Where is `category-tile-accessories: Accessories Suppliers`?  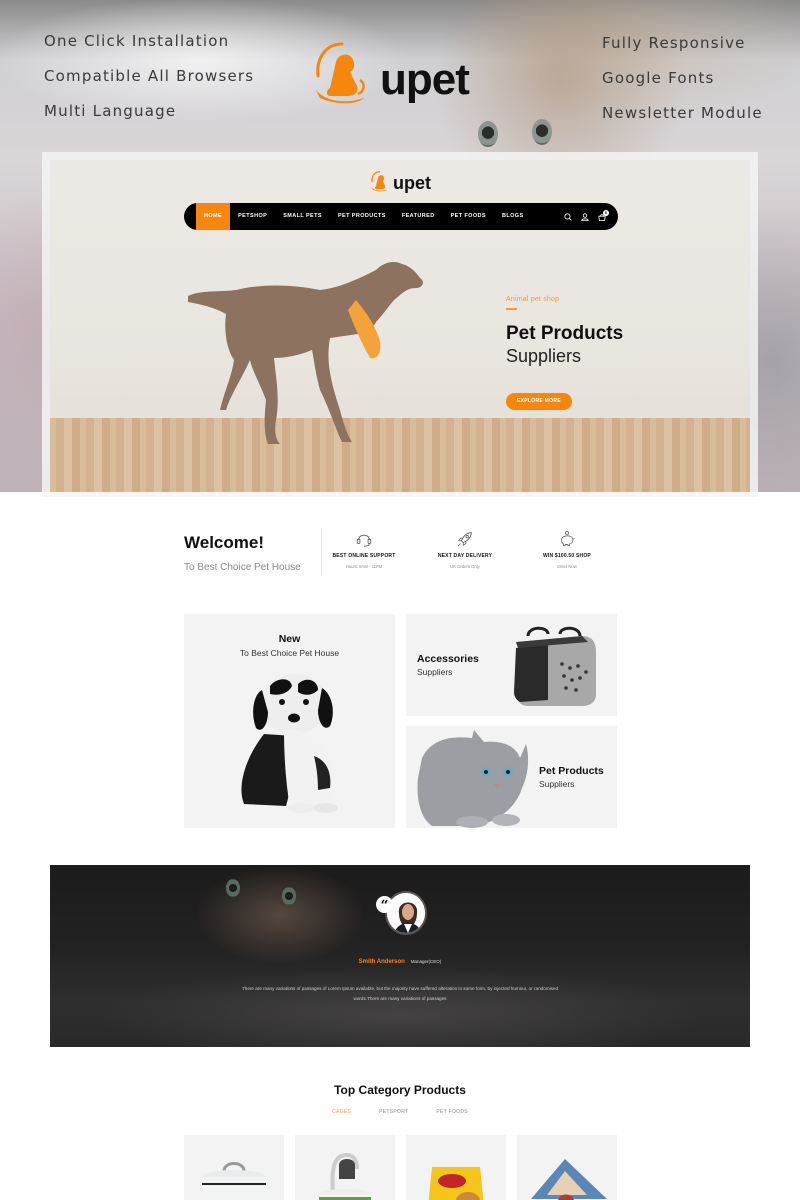 category-tile-accessories: Accessories Suppliers is located at coordinates (511, 665).